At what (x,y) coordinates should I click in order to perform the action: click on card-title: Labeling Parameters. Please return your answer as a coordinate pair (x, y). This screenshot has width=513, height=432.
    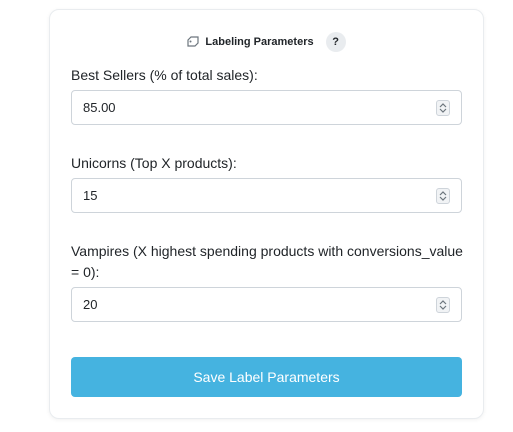
    Looking at the image, I should click on (259, 42).